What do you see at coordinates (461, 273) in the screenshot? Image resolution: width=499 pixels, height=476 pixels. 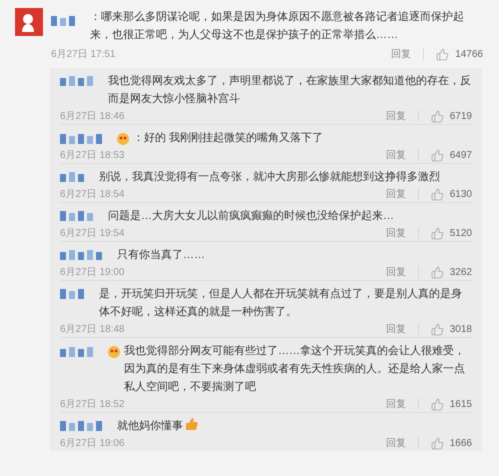 I see `like-count: 3262` at bounding box center [461, 273].